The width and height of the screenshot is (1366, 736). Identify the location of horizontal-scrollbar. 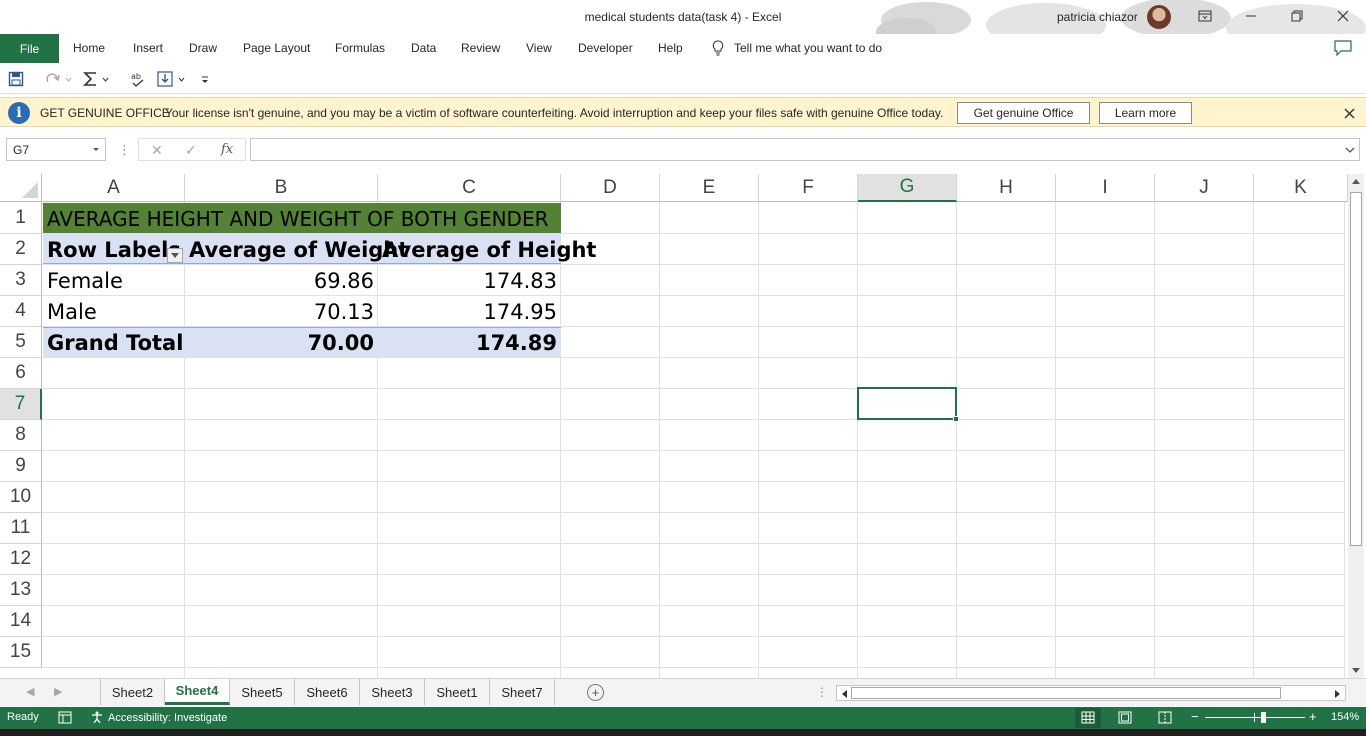
(1091, 693).